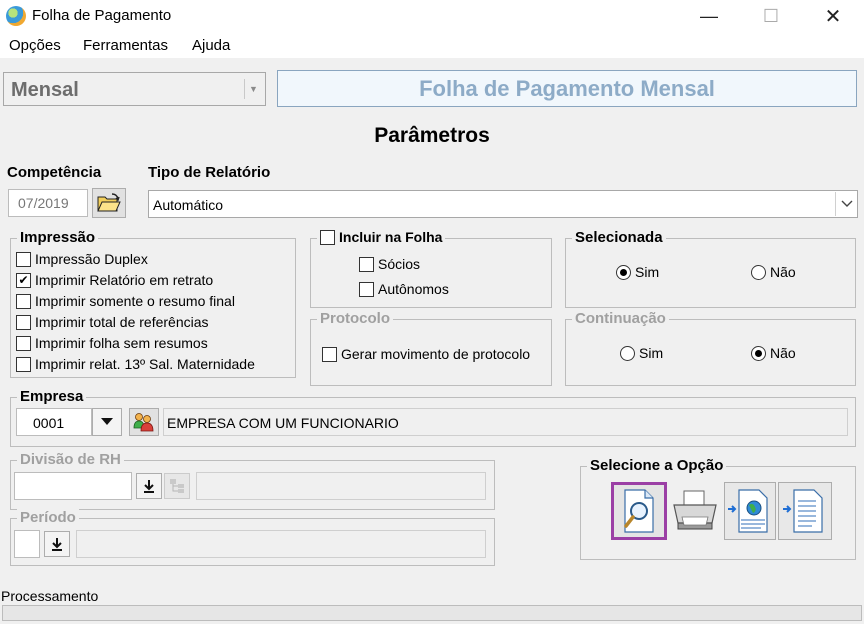 This screenshot has height=624, width=864. I want to click on preview-button, so click(639, 511).